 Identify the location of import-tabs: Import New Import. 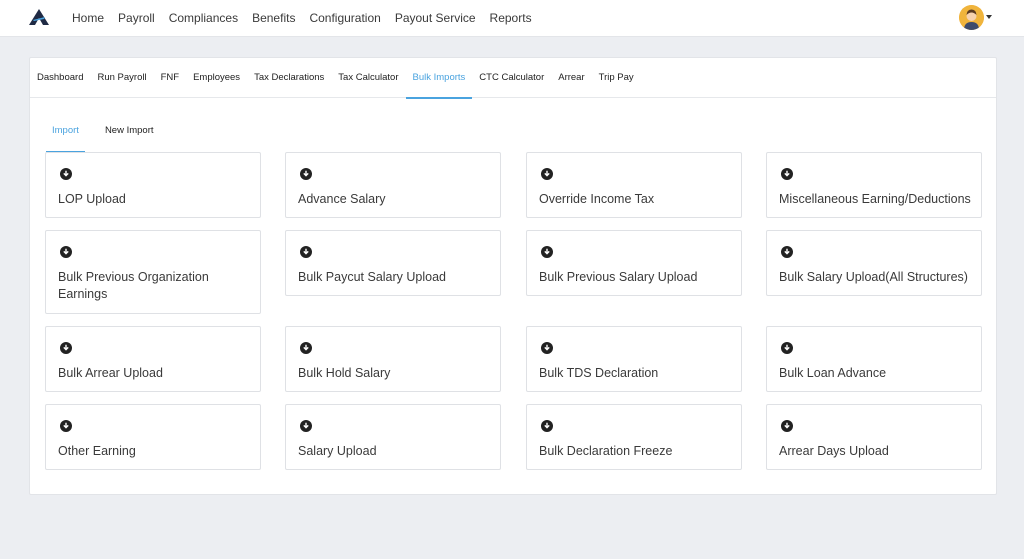
(110, 136).